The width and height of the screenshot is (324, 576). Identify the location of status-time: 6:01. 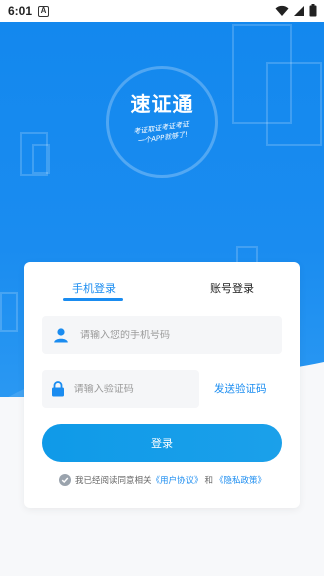
(20, 11).